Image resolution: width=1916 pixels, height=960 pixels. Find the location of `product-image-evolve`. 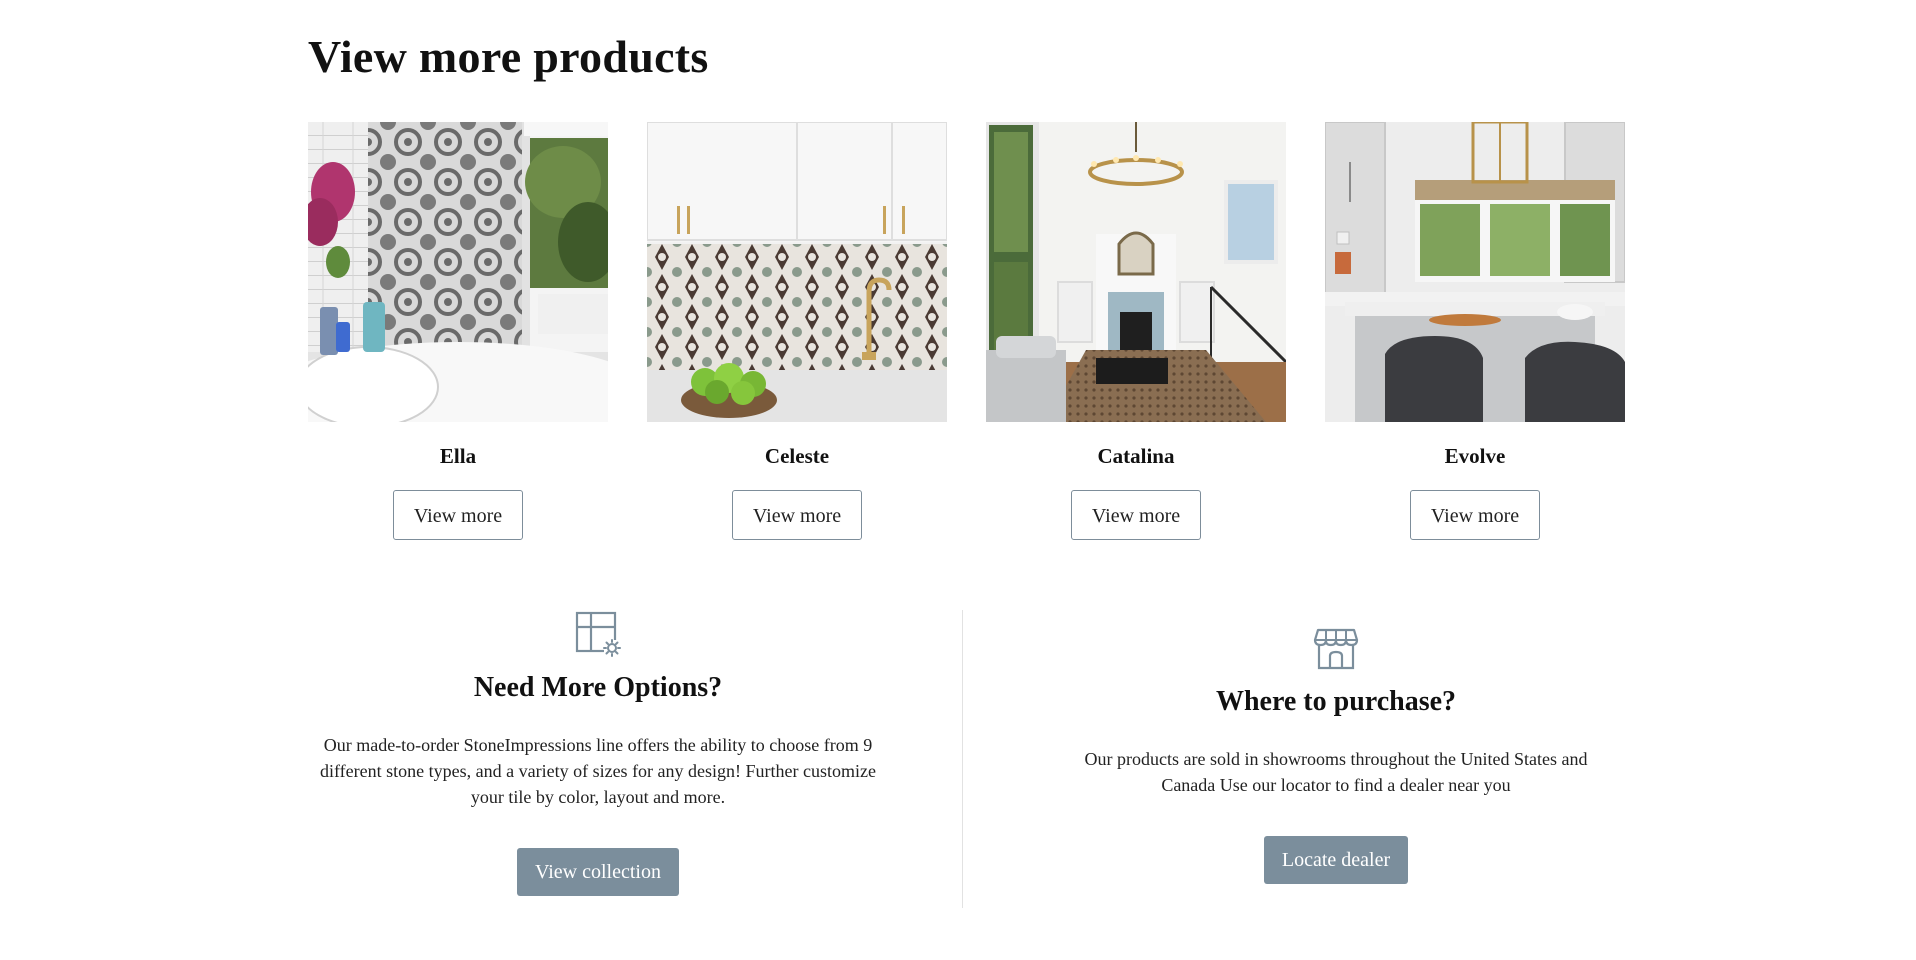

product-image-evolve is located at coordinates (1475, 272).